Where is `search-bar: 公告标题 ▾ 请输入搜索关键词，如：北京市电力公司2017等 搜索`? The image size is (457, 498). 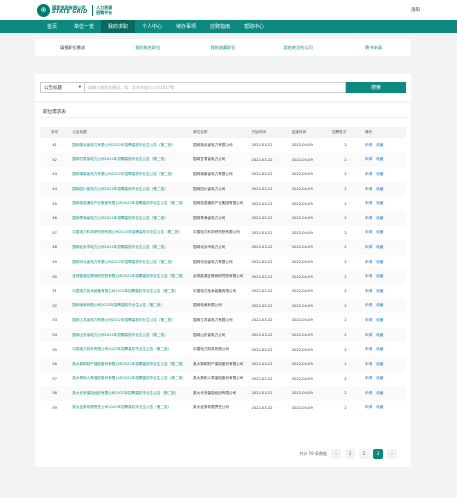 search-bar: 公告标题 ▾ 请输入搜索关键词，如：北京市电力公司2017等 搜索 is located at coordinates (223, 87).